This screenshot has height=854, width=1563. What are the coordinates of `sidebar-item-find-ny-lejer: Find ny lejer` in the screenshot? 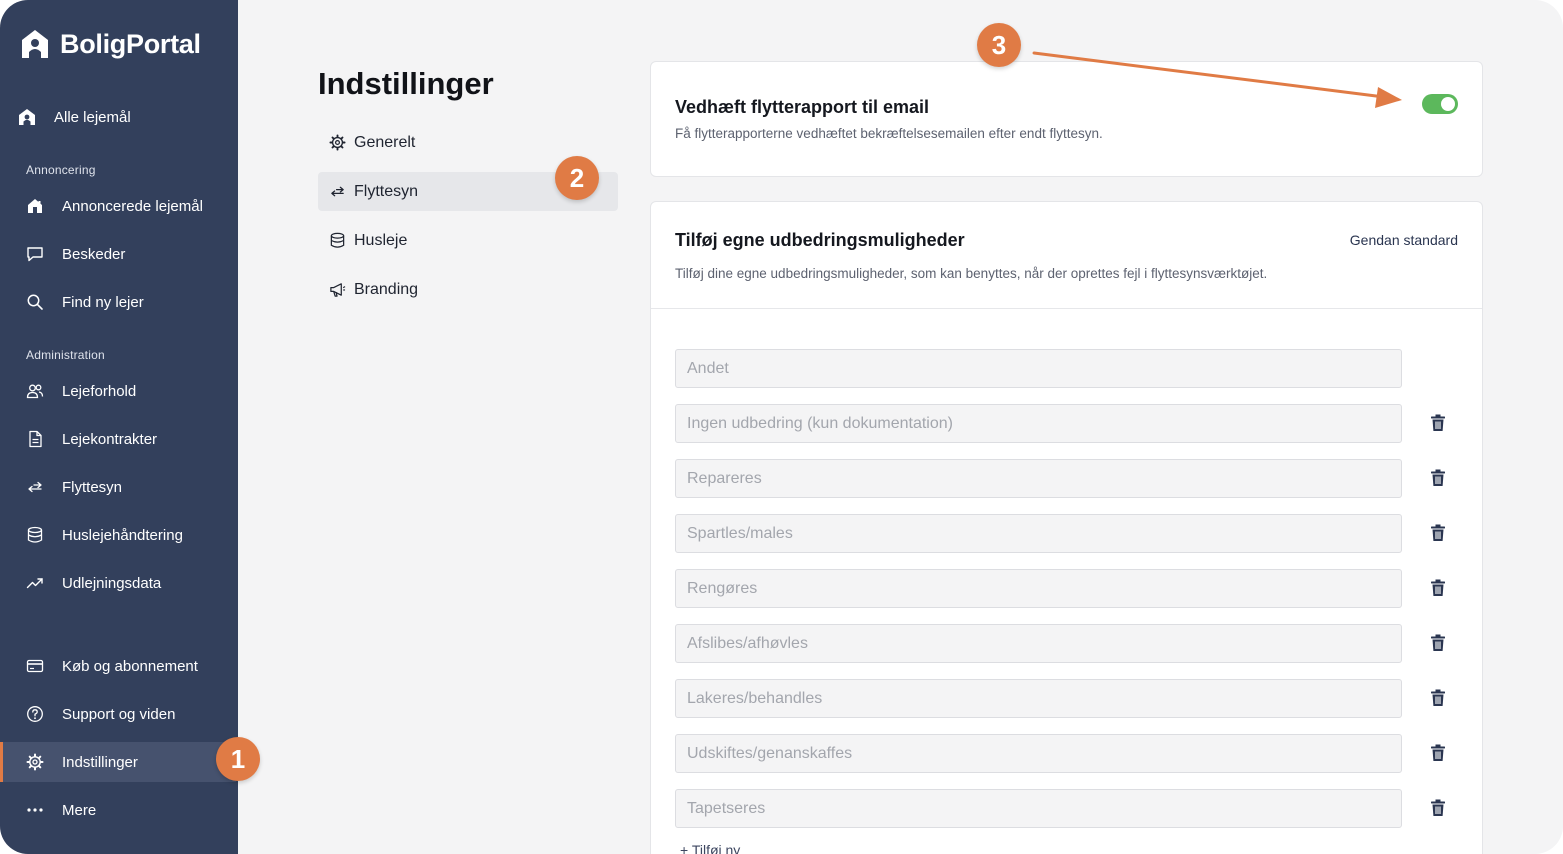 It's located at (119, 302).